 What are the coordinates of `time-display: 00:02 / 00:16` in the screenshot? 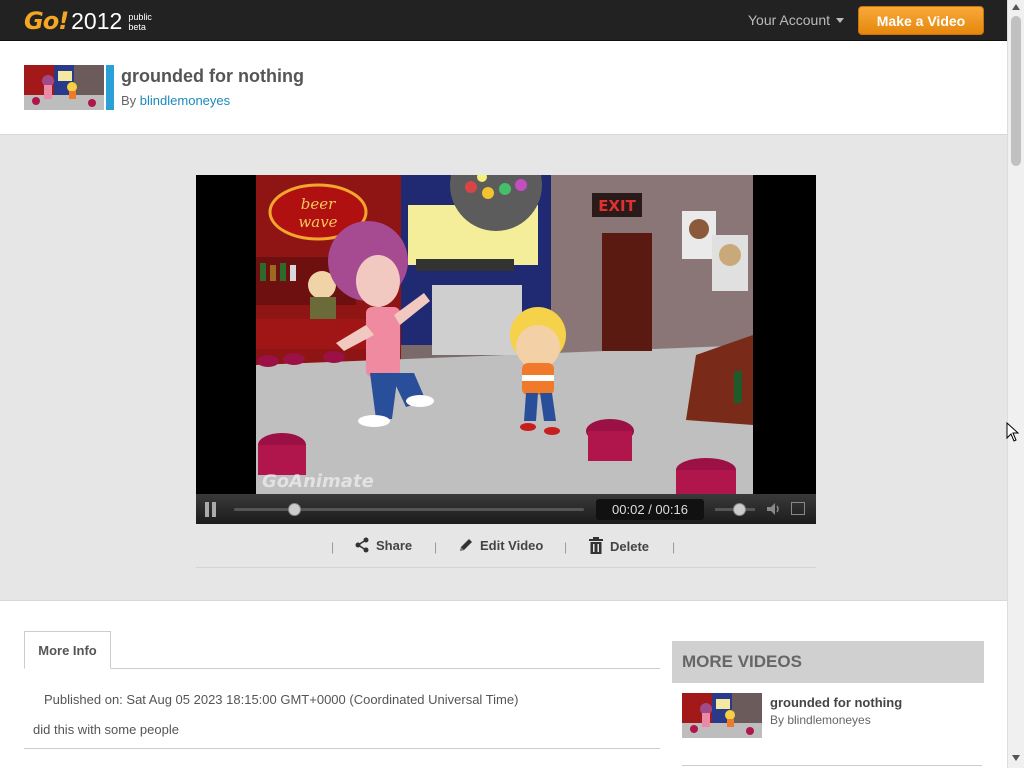 It's located at (650, 509).